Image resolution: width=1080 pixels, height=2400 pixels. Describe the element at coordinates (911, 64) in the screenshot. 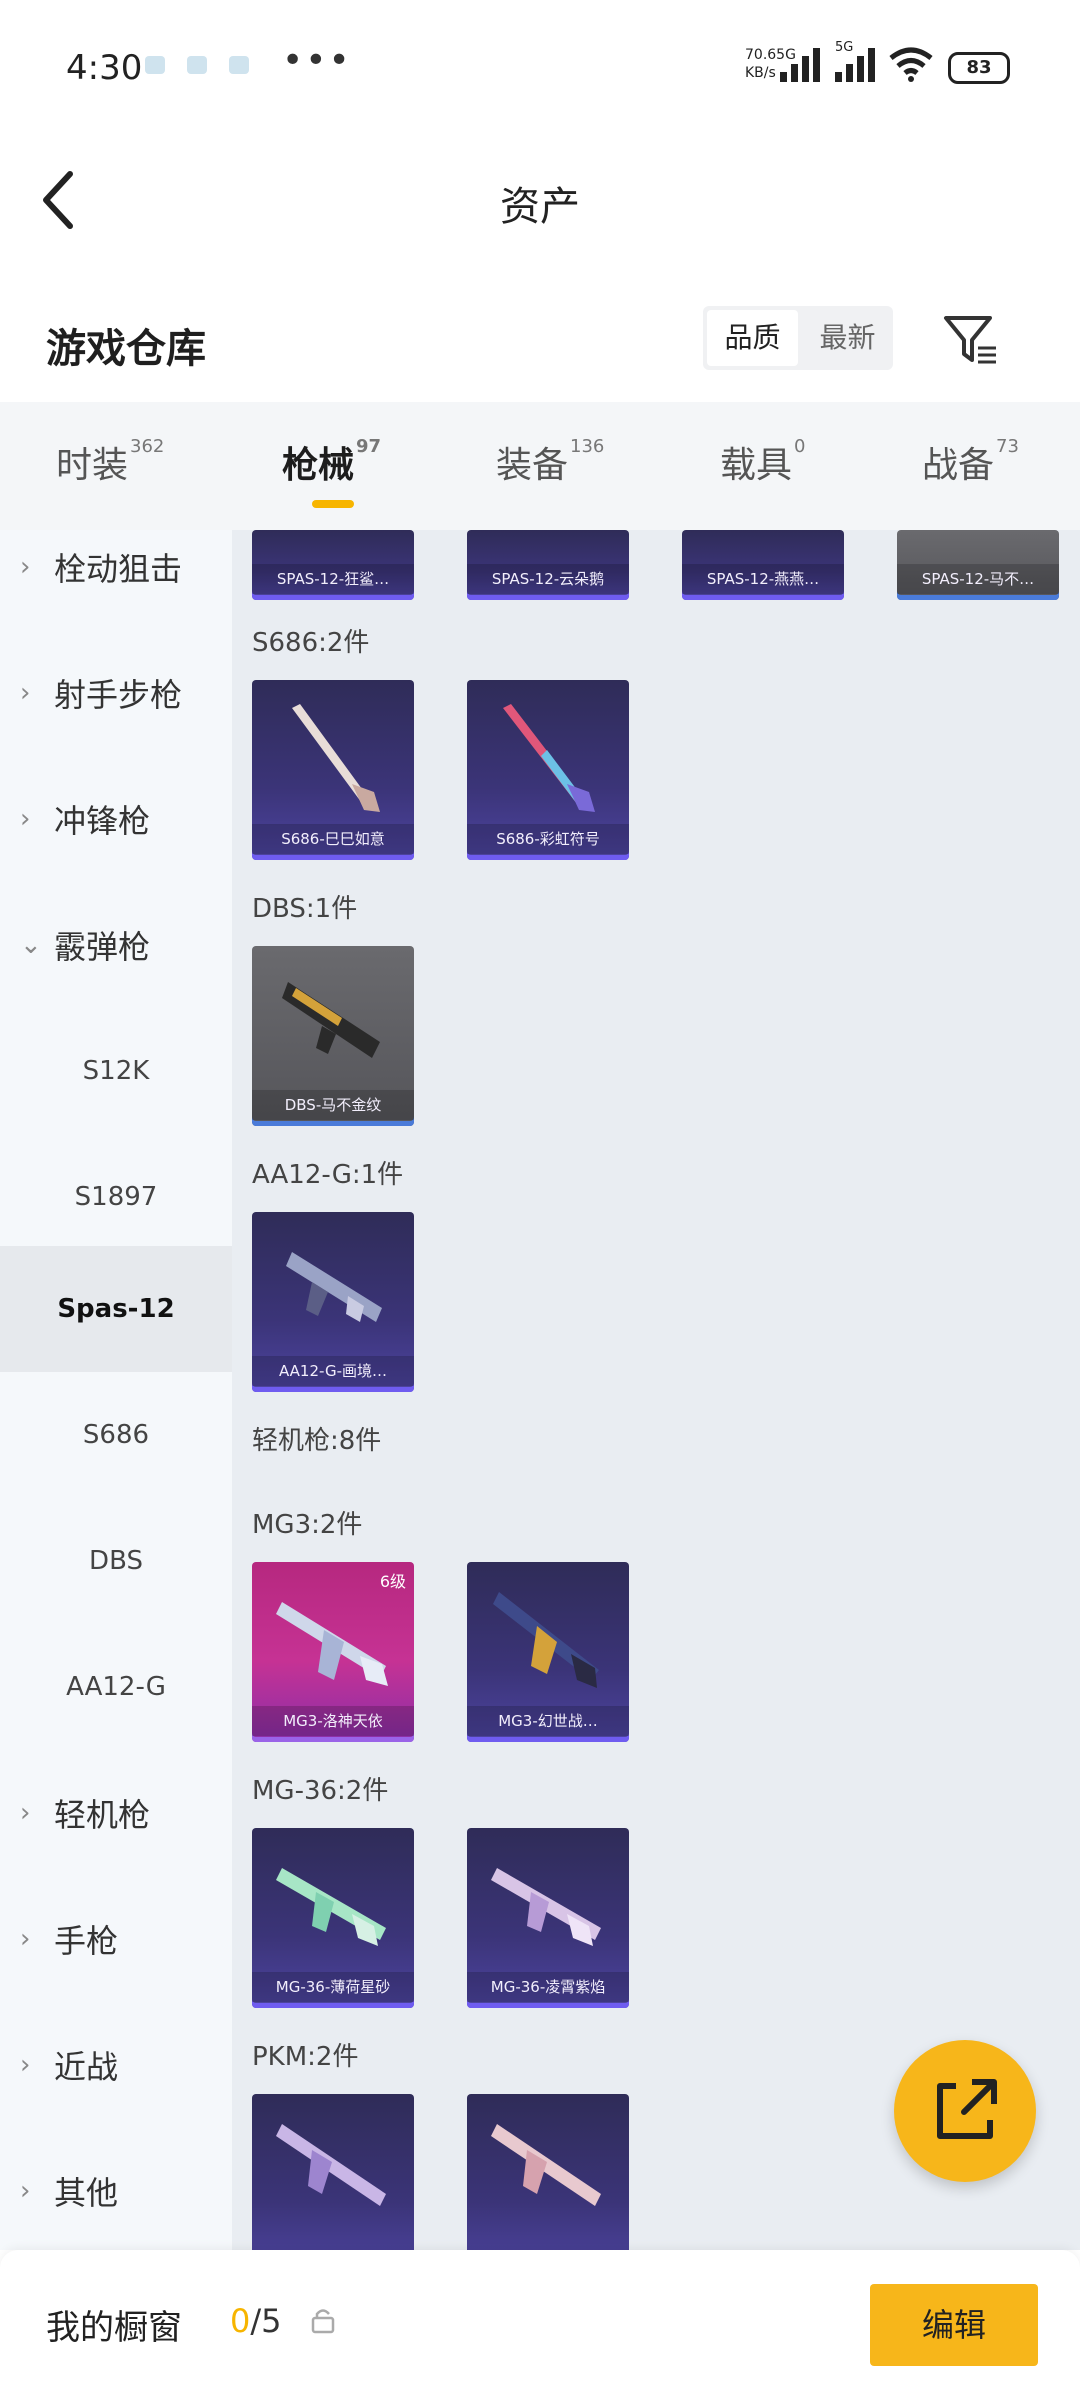

I see `wifi-icon` at that location.